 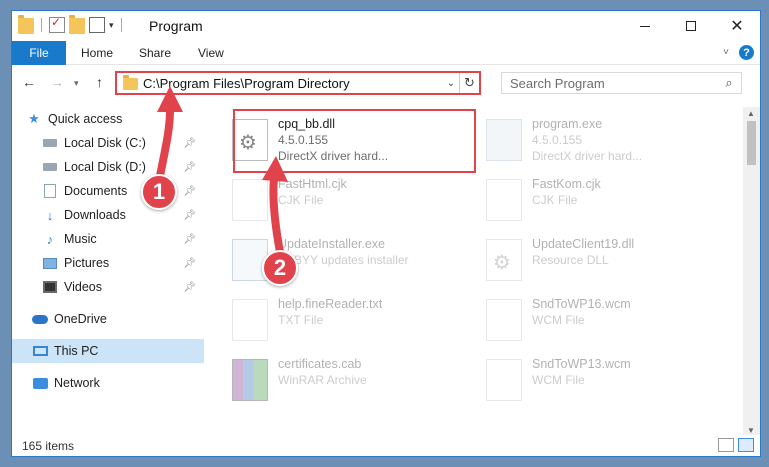 What do you see at coordinates (451, 83) in the screenshot?
I see `address-dropdown-icon: ⌄` at bounding box center [451, 83].